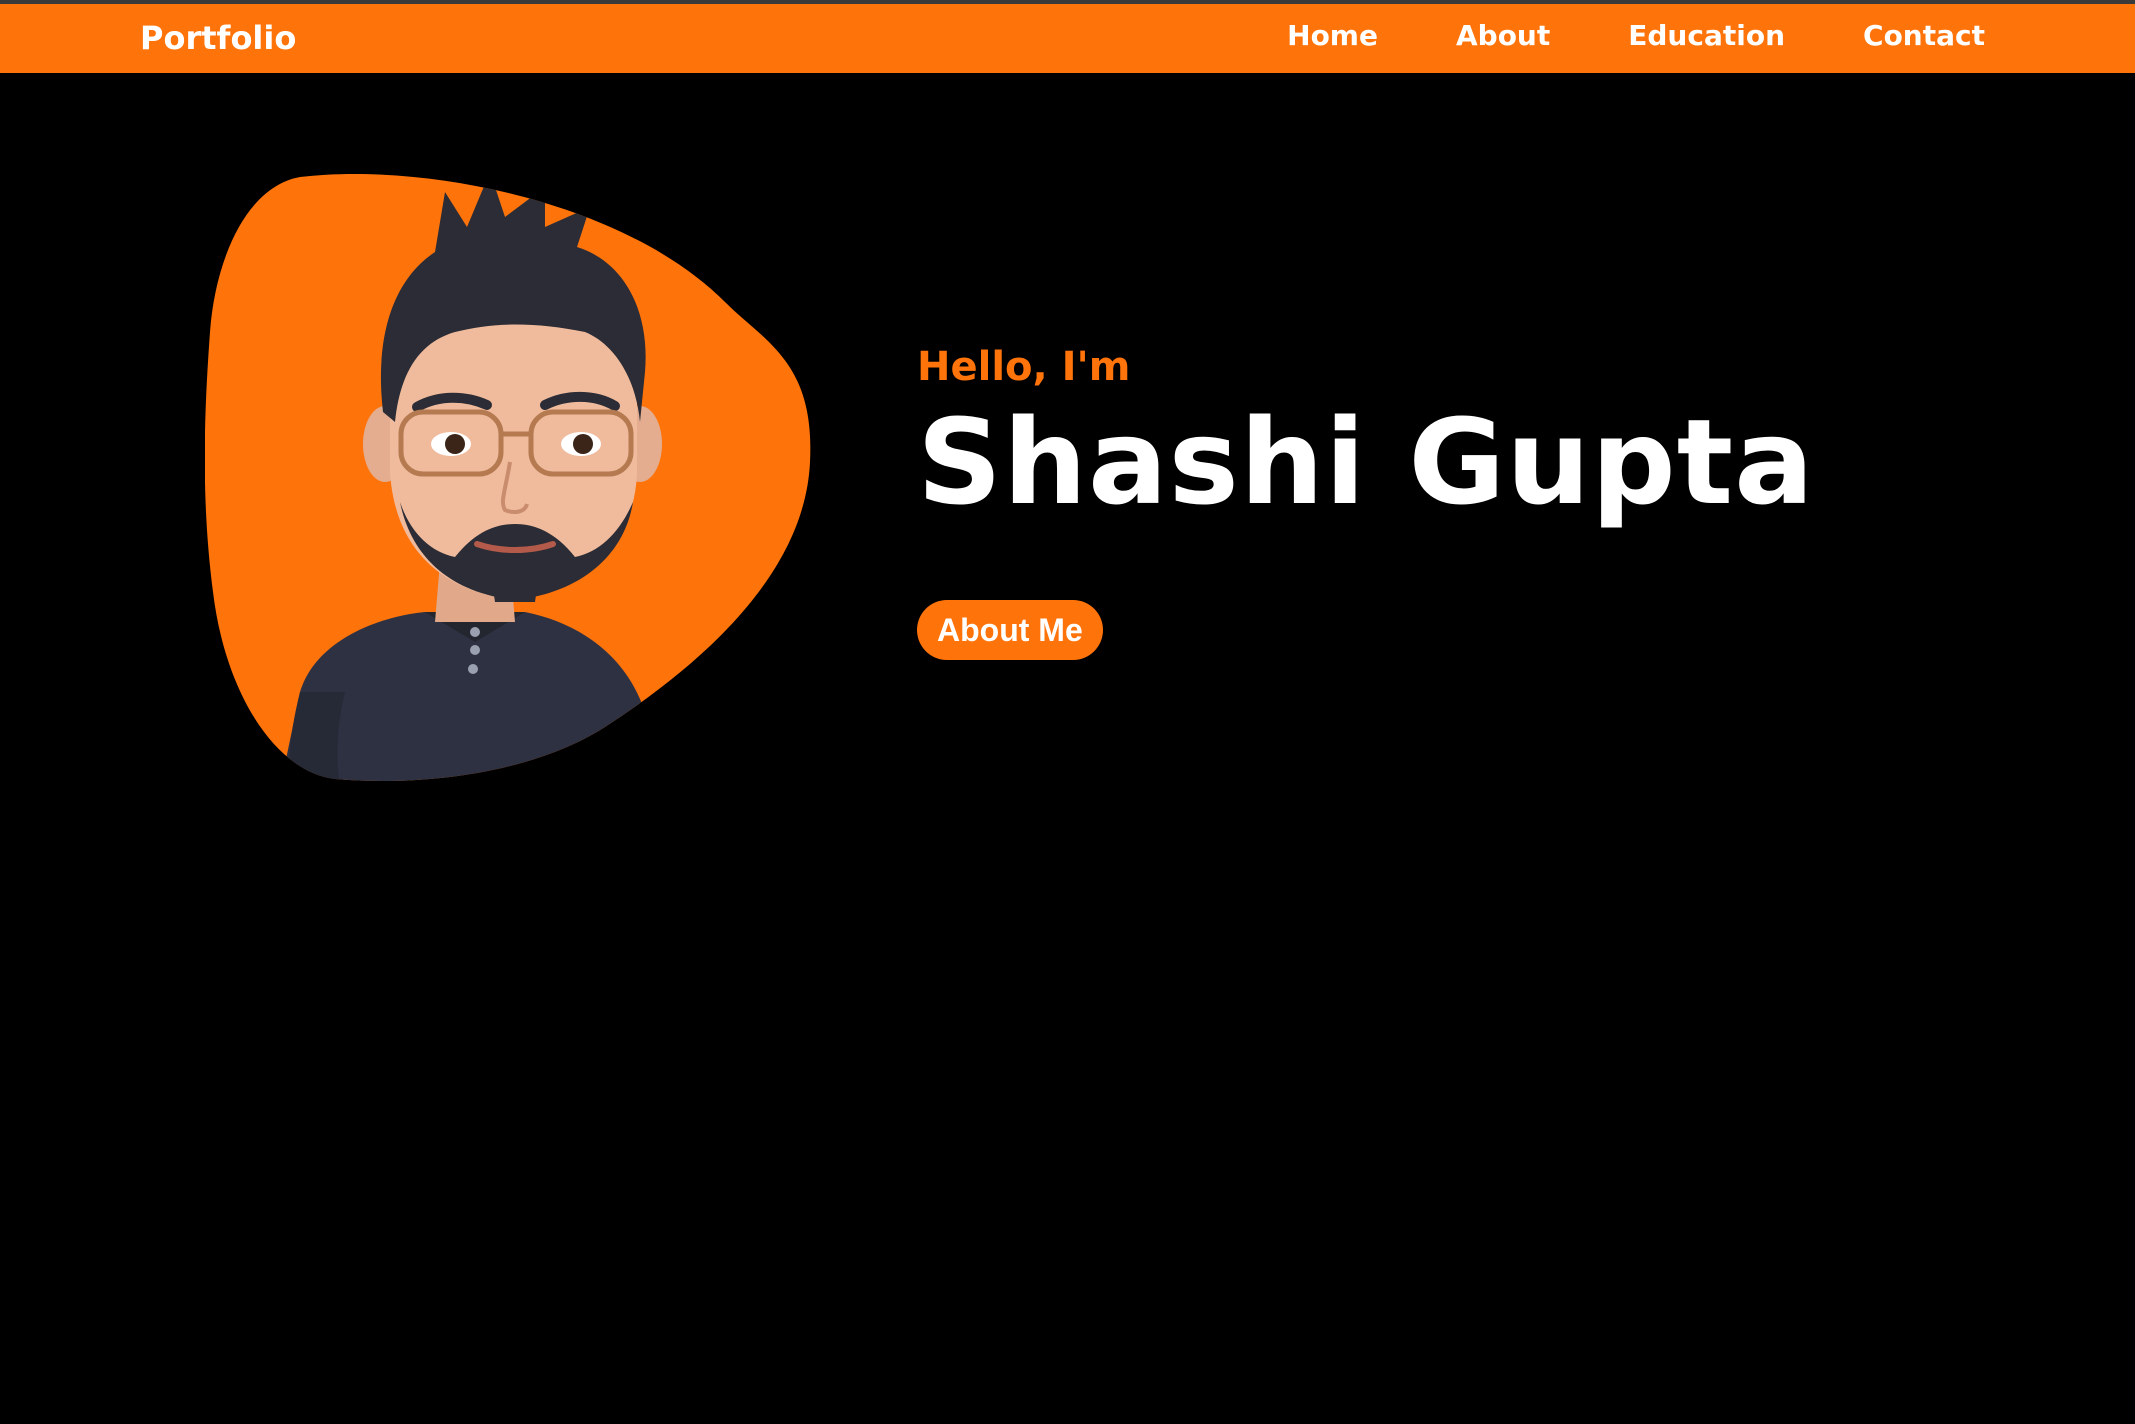 This screenshot has width=2135, height=1424. What do you see at coordinates (1597, 36) in the screenshot?
I see `nav-links: Home About Education Contact` at bounding box center [1597, 36].